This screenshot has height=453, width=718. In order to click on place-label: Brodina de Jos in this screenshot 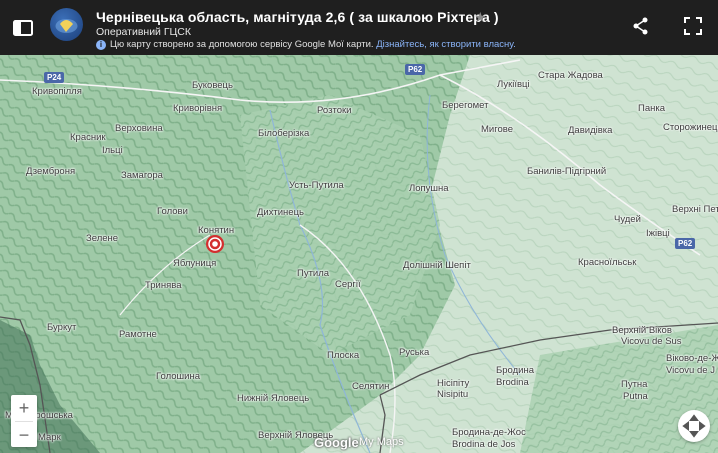, I will do `click(484, 444)`.